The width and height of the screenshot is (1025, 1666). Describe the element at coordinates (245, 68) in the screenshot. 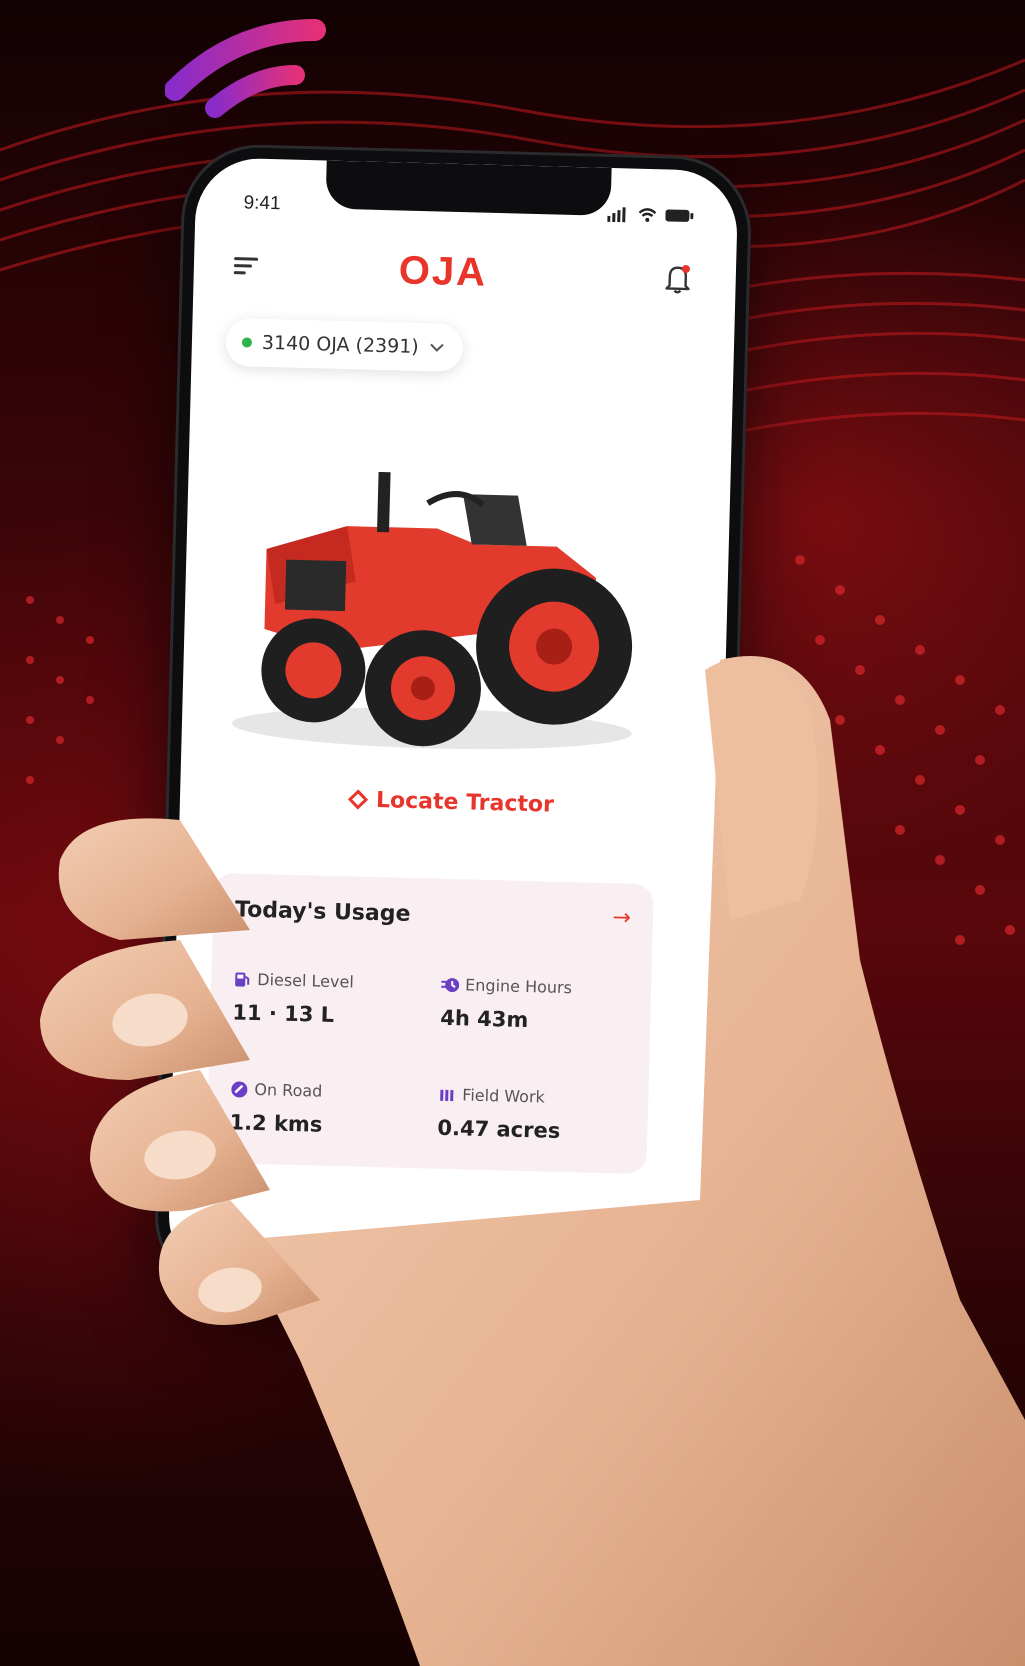

I see `connectivity-logo-icon` at that location.